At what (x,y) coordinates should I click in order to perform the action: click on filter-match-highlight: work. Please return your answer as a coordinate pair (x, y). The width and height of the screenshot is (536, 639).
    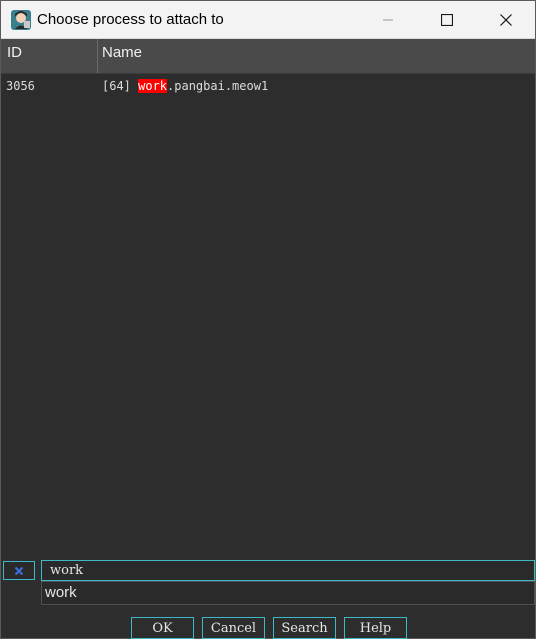
    Looking at the image, I should click on (153, 86).